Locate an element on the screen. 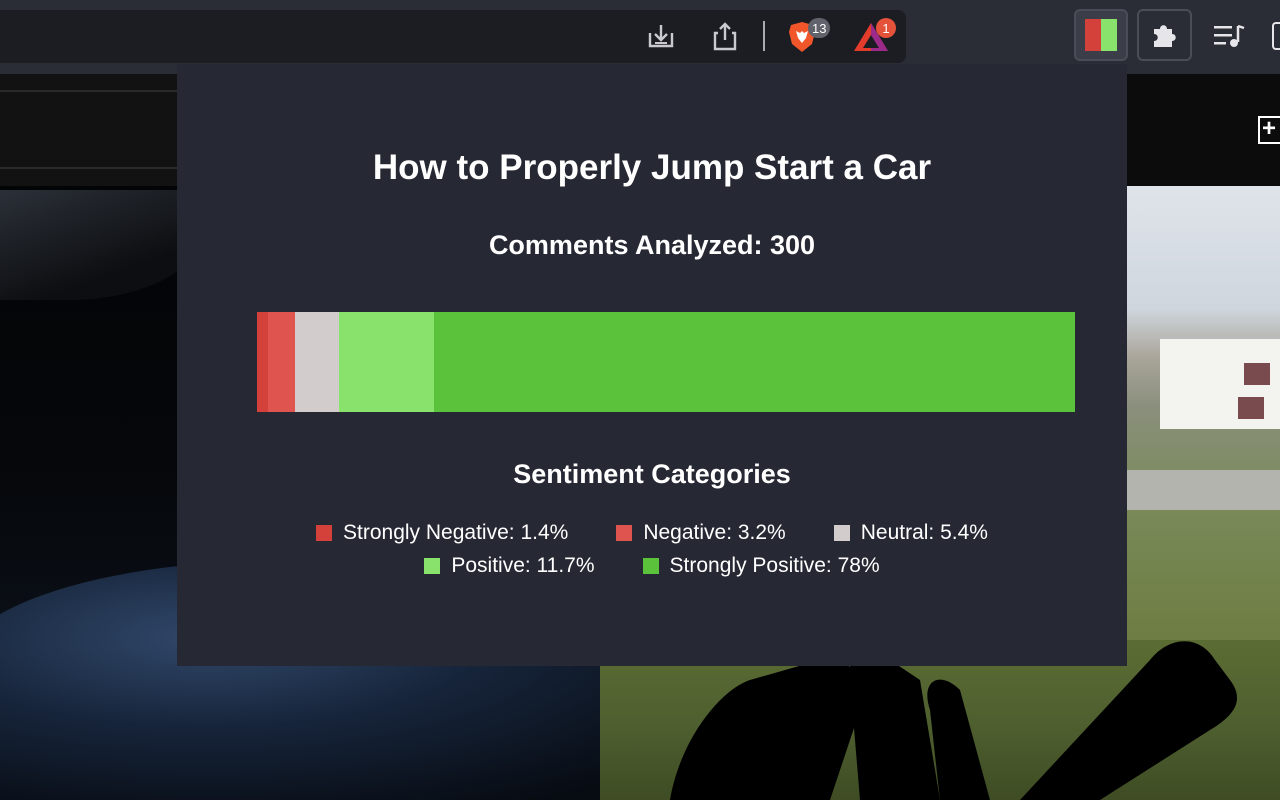 The width and height of the screenshot is (1280, 800). bar-segment-strongly-negative is located at coordinates (263, 362).